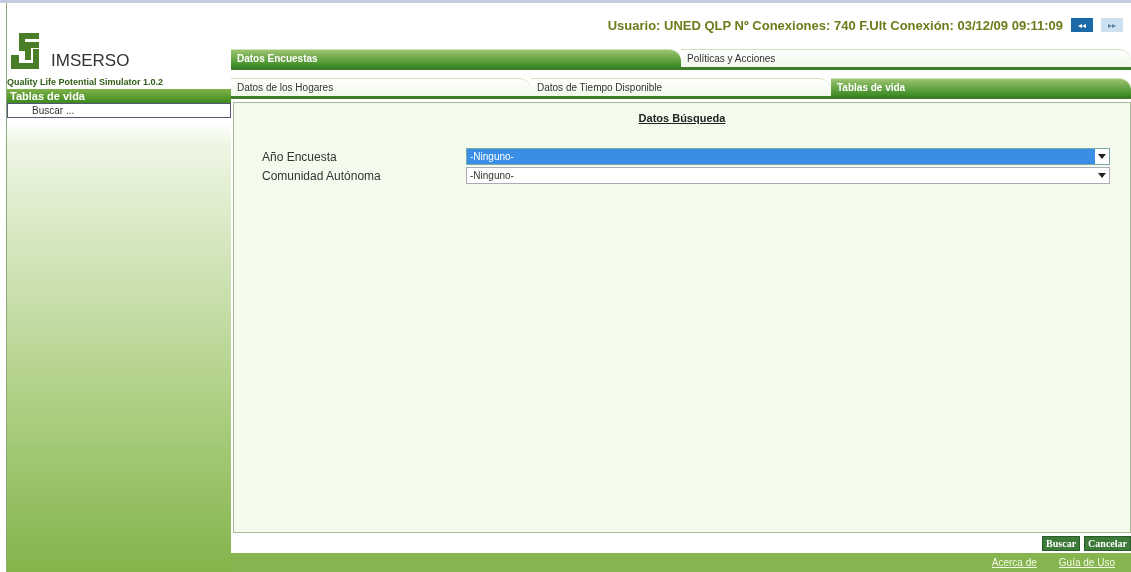 Image resolution: width=1131 pixels, height=572 pixels. What do you see at coordinates (835, 25) in the screenshot?
I see `user-status: Usuario: UNED QLP Nº Conexiones: 740 F.Ult Conexión: 03/12/09 09:11:09` at bounding box center [835, 25].